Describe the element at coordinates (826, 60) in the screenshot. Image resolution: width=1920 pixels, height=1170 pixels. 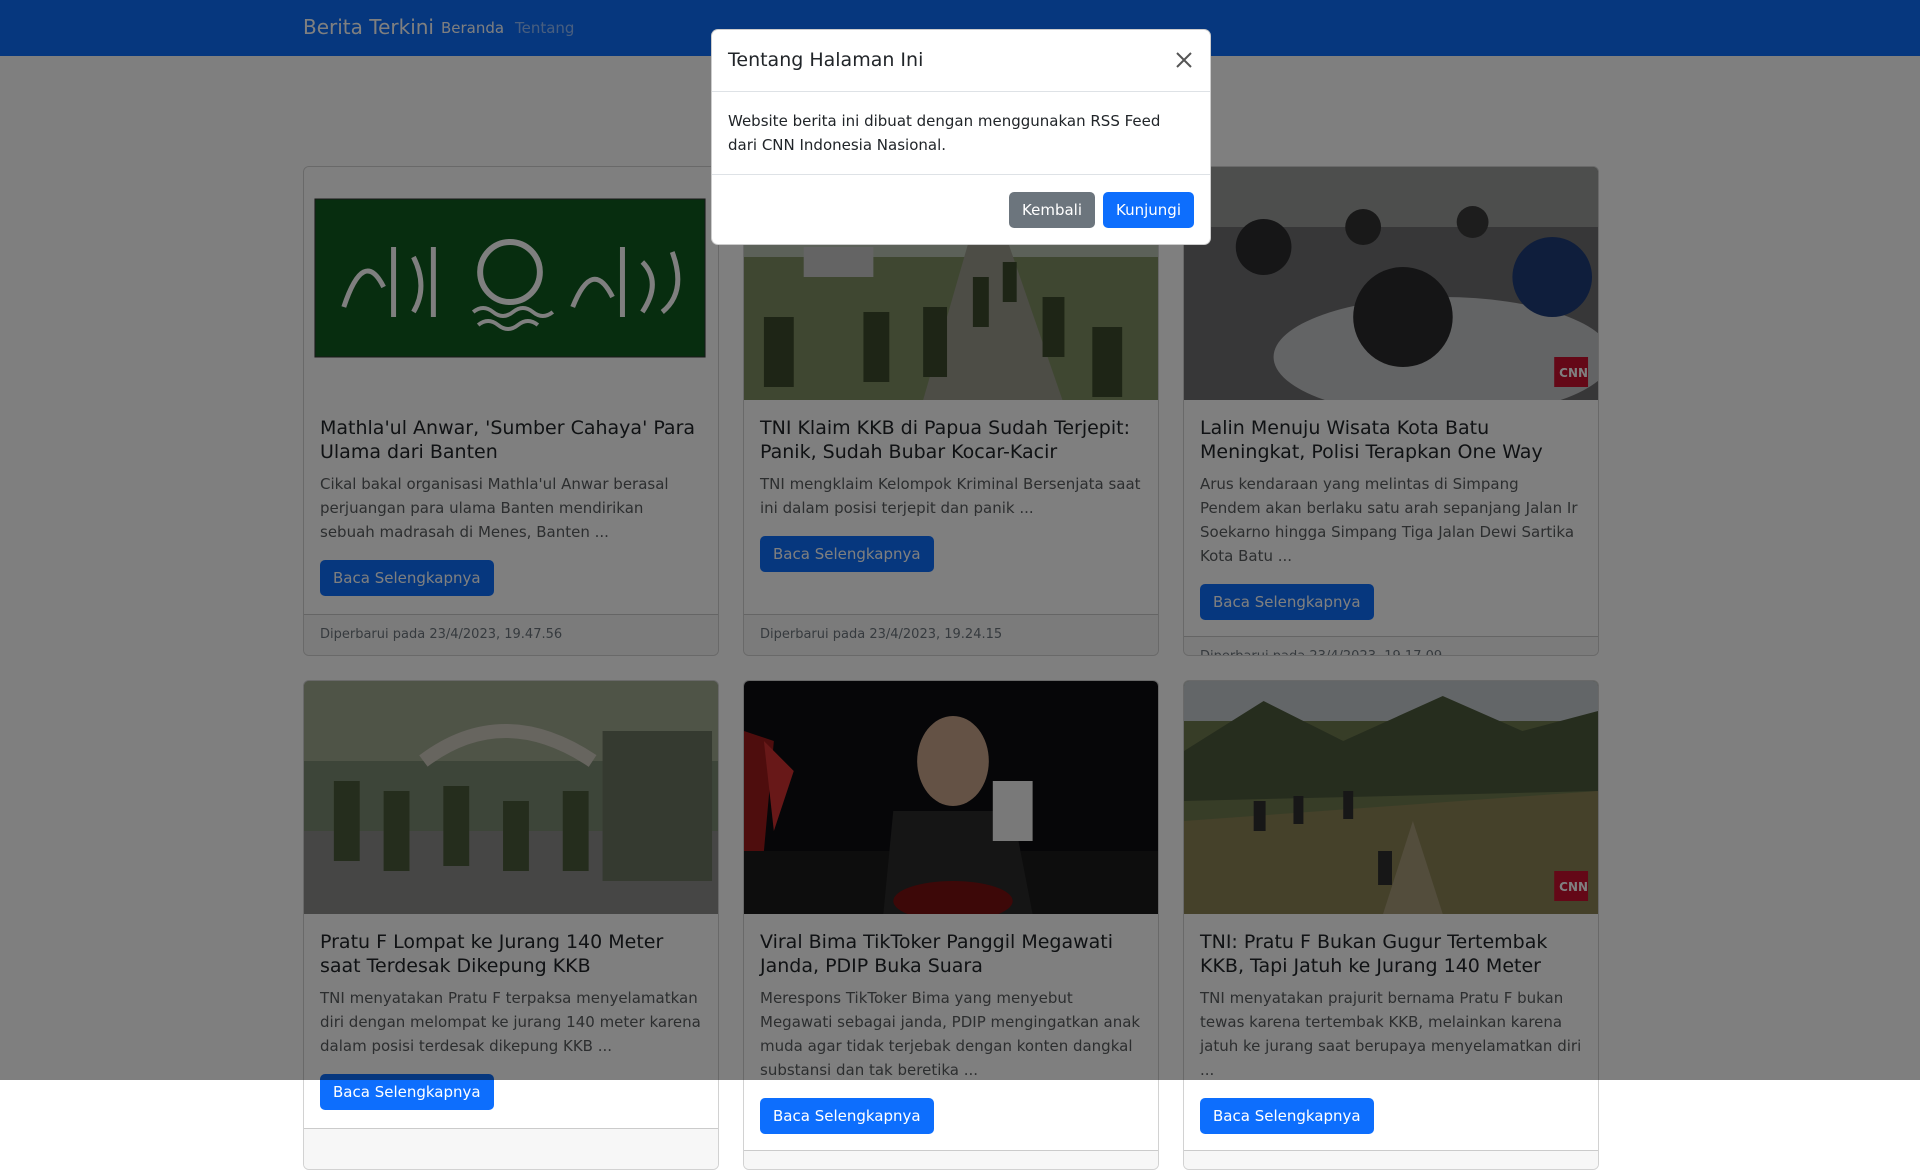
I see `modal-title: Tentang Halaman Ini` at that location.